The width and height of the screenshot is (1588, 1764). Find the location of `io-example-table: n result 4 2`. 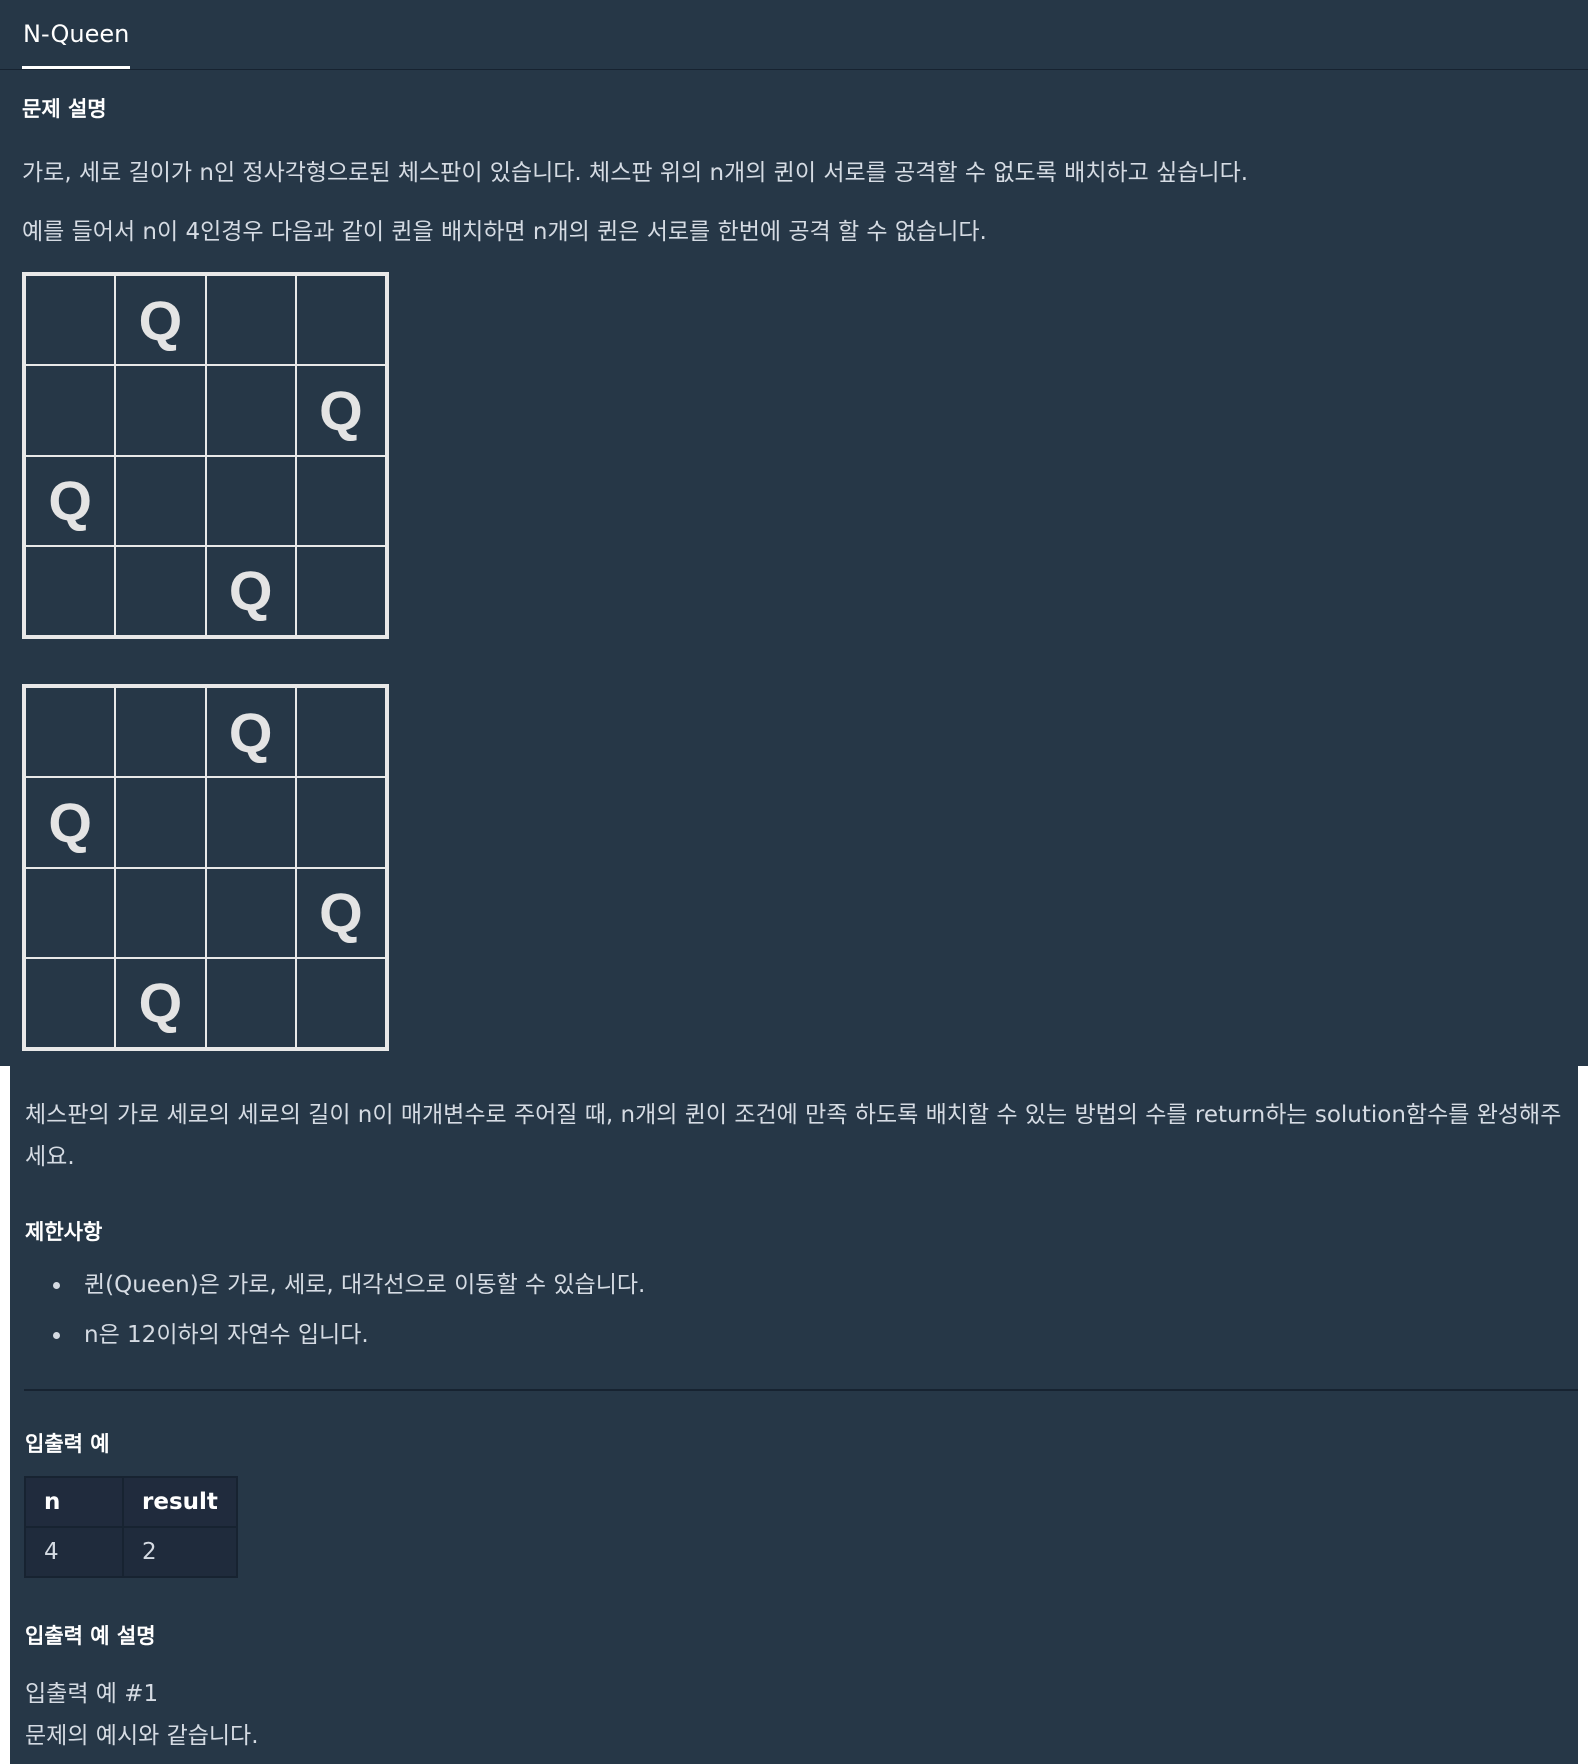

io-example-table: n result 4 2 is located at coordinates (131, 1527).